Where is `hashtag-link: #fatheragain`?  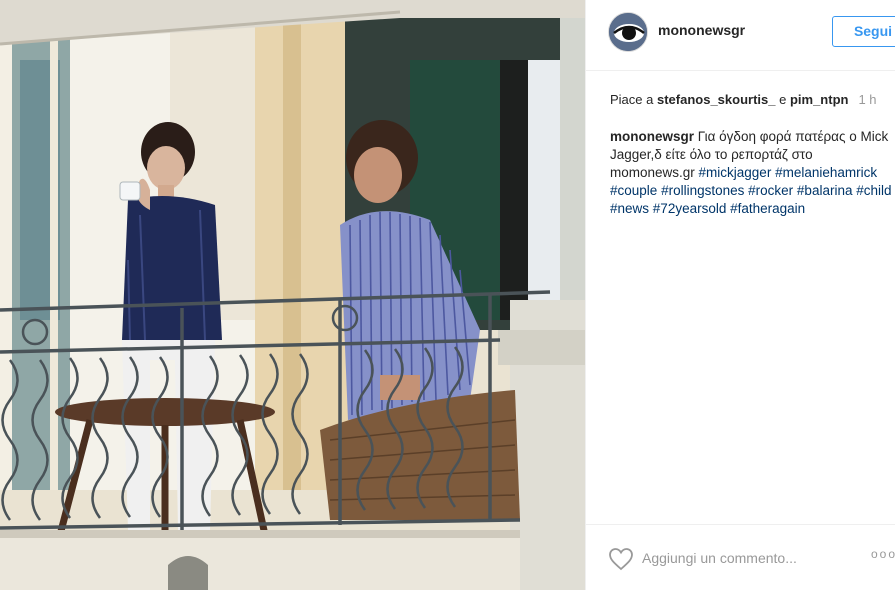
hashtag-link: #fatheragain is located at coordinates (767, 208).